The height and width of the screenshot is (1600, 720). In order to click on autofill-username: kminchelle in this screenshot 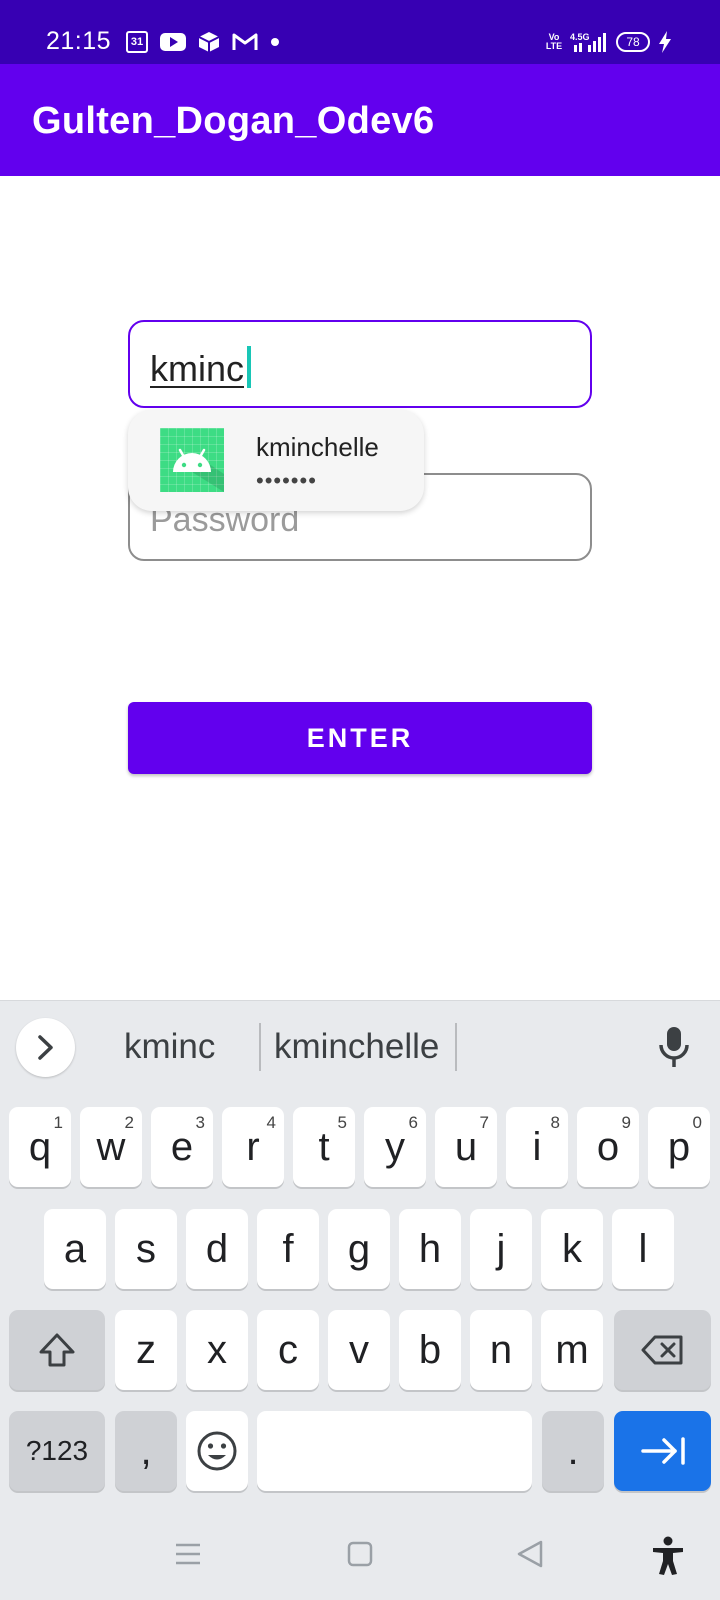, I will do `click(317, 447)`.